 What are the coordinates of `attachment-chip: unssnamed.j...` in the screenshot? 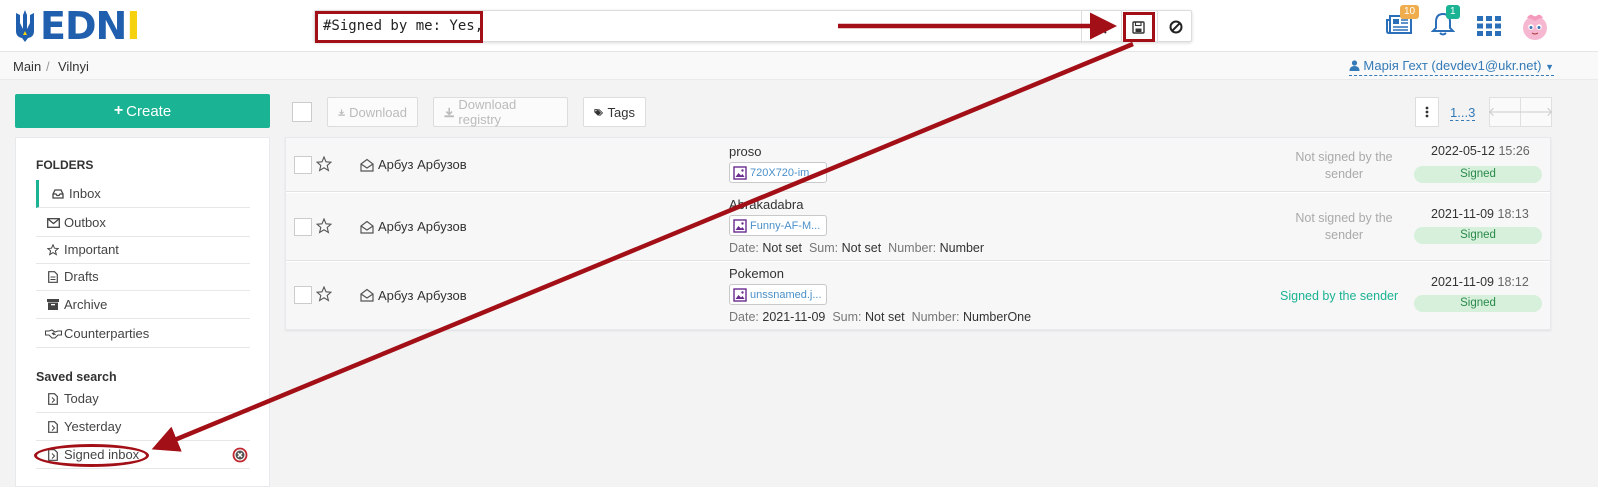 It's located at (778, 294).